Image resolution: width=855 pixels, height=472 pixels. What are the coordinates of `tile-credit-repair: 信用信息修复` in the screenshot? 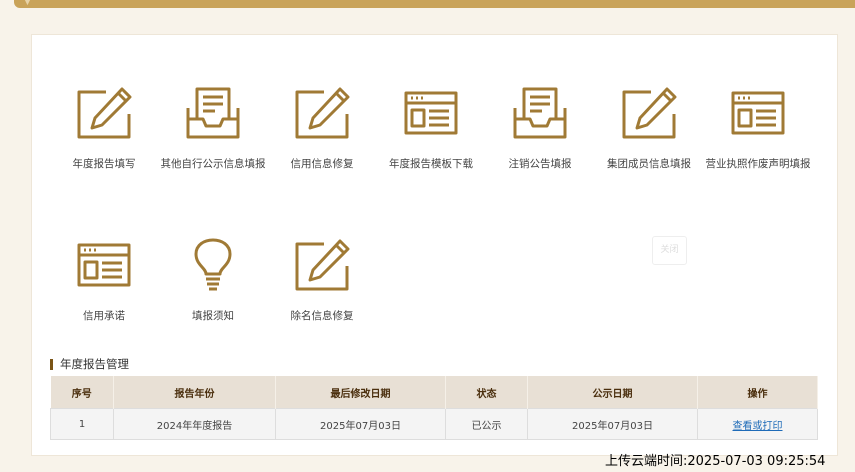 It's located at (322, 128).